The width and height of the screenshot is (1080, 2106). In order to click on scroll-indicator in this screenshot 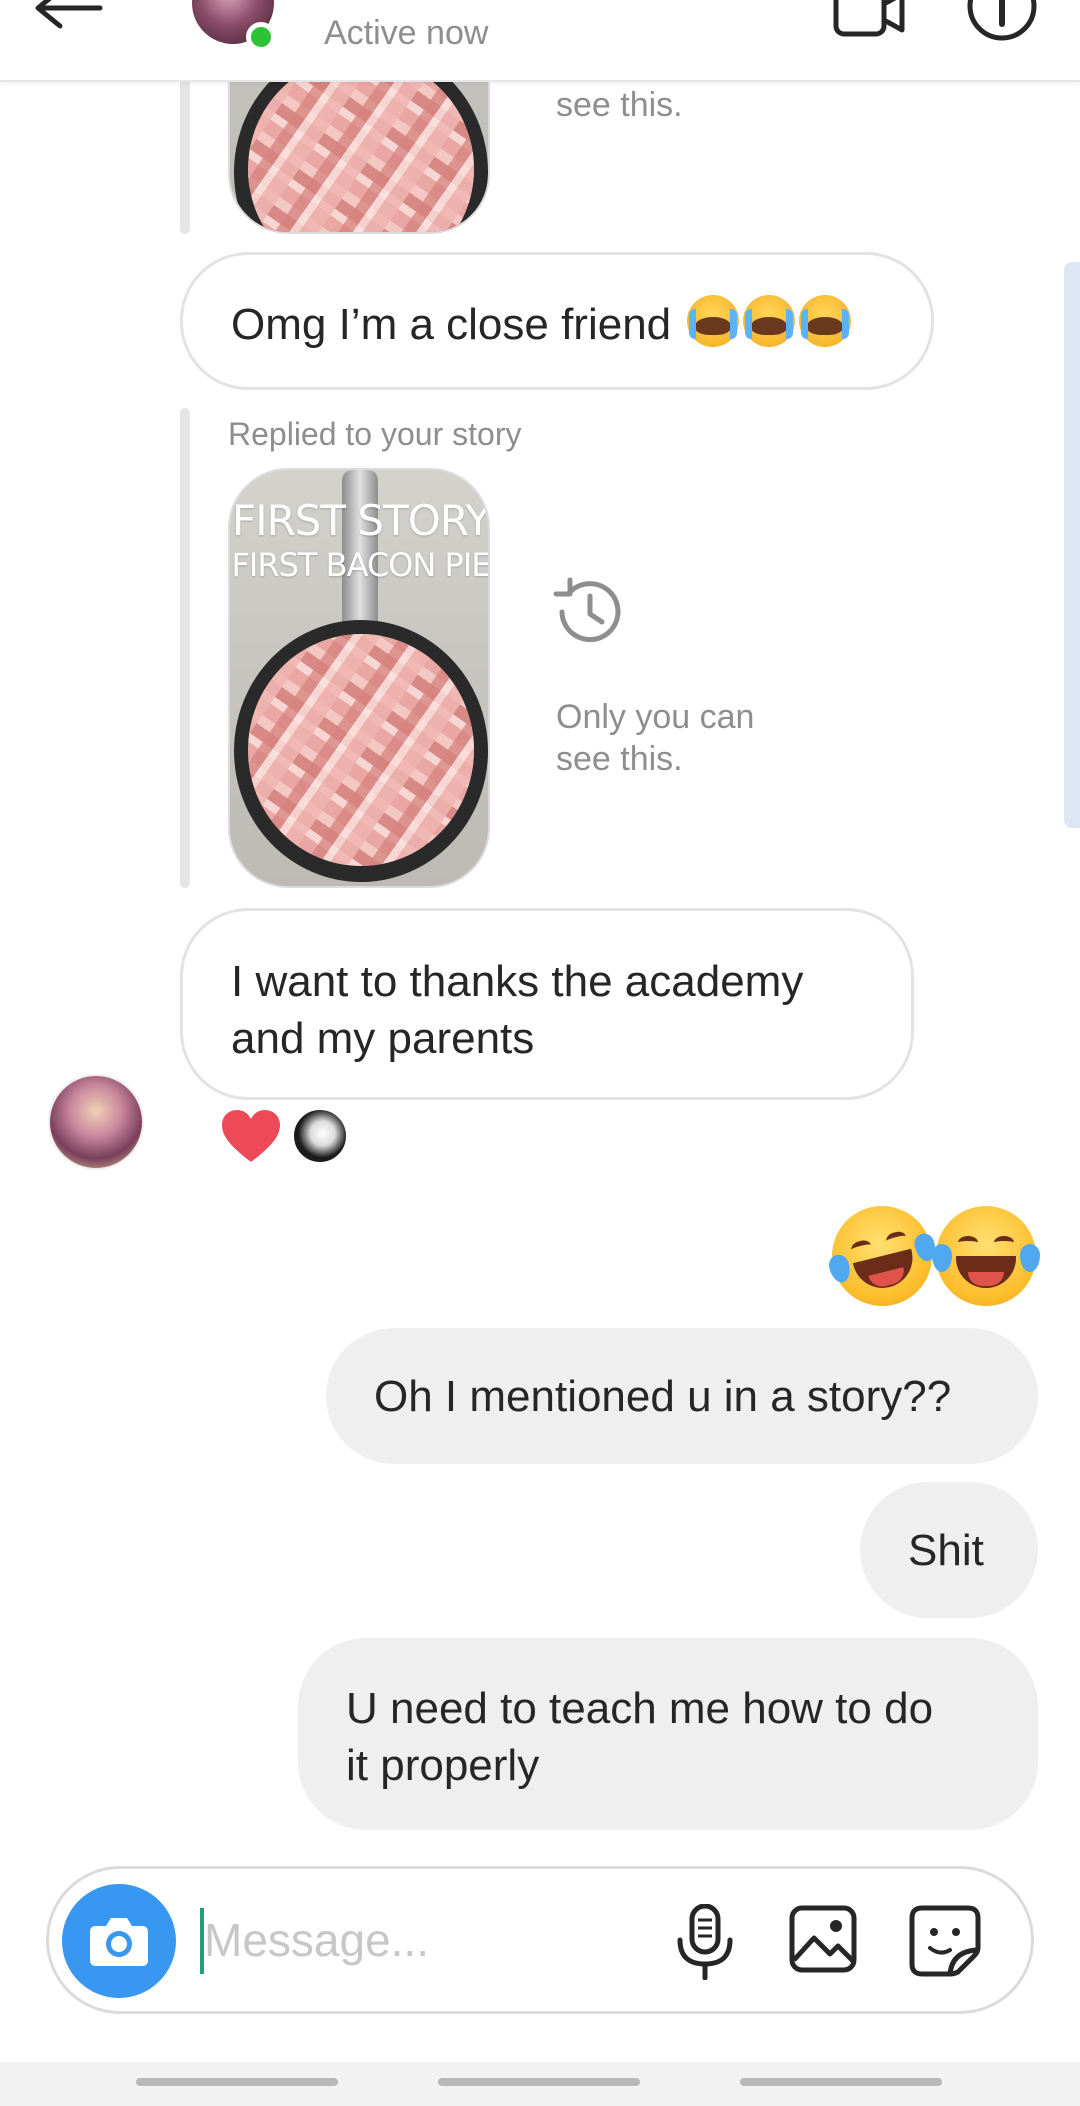, I will do `click(1072, 545)`.